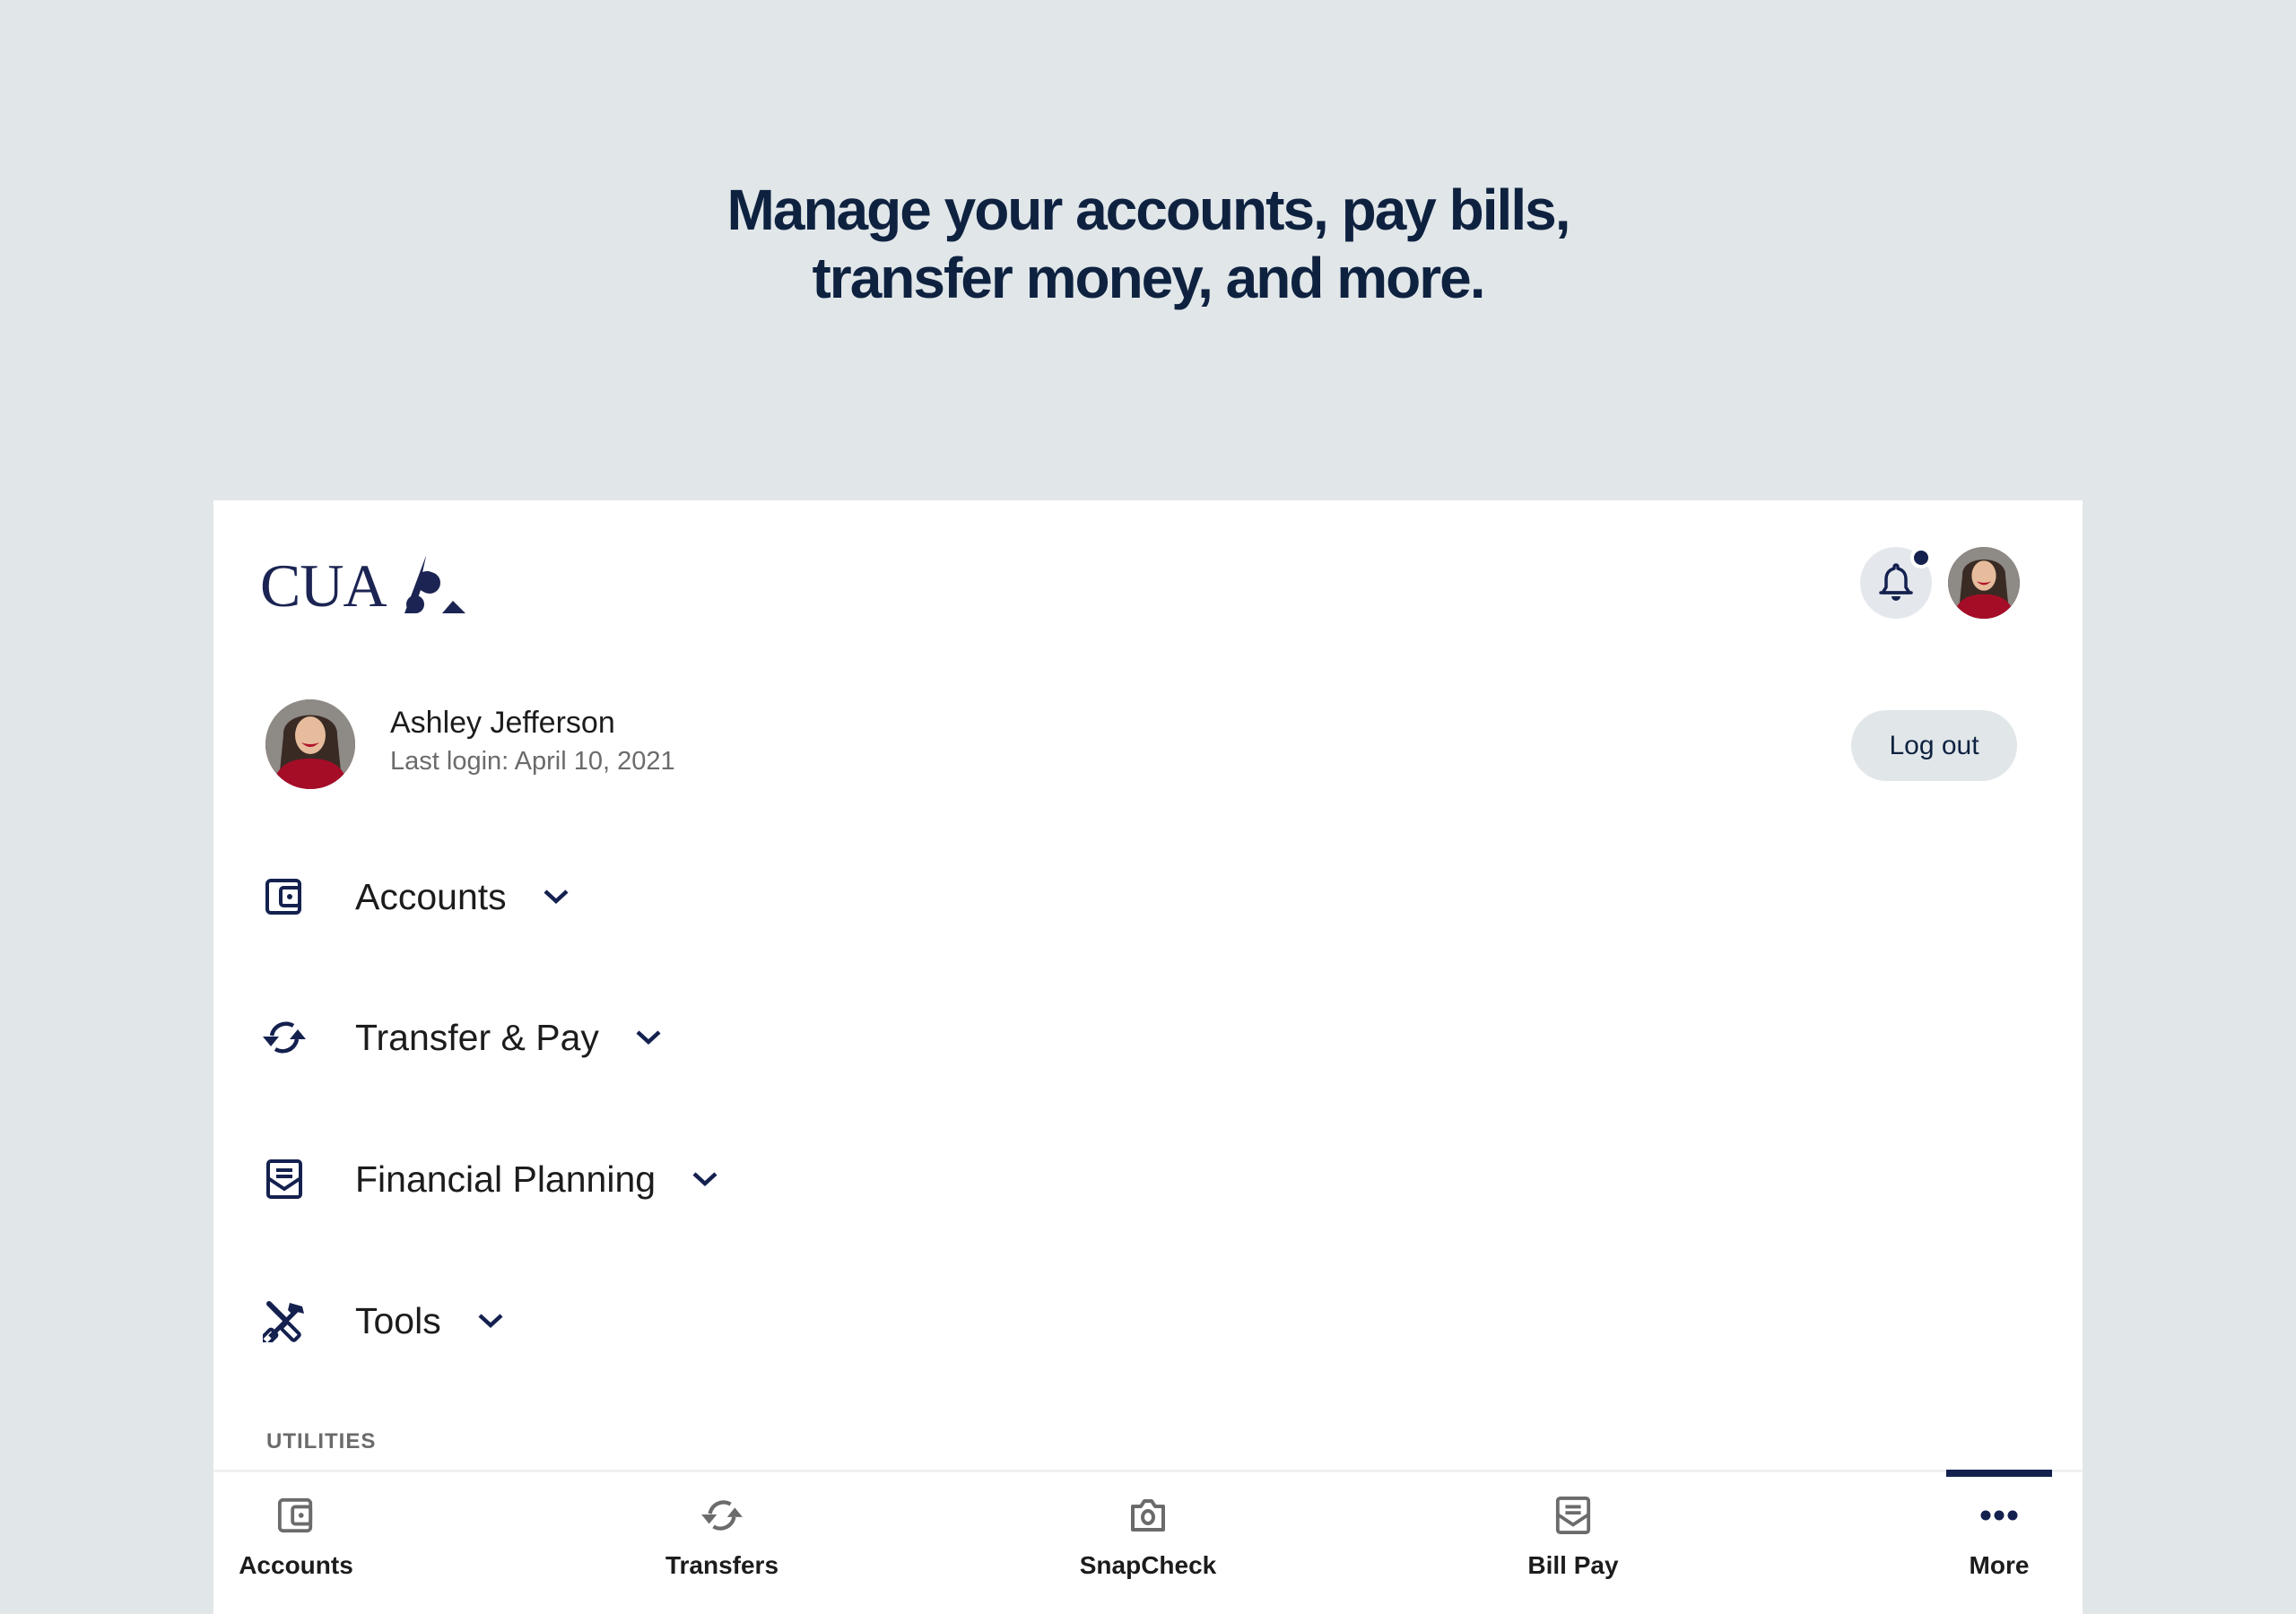 This screenshot has height=1614, width=2296. I want to click on tab-snapcheck: SnapCheck, so click(1148, 1543).